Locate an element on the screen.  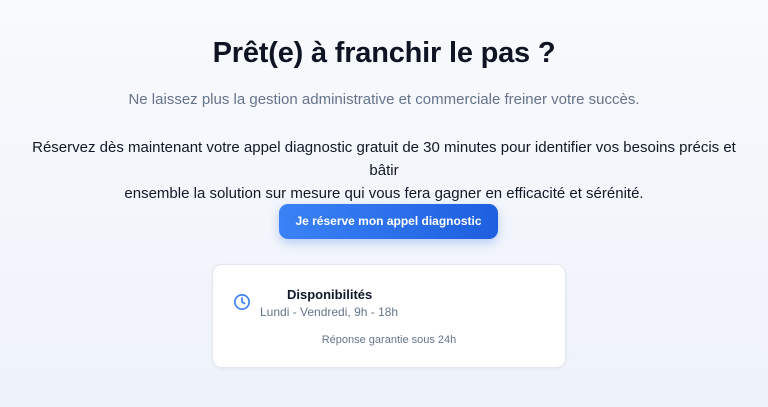
availability-title: Disponibilités is located at coordinates (330, 294).